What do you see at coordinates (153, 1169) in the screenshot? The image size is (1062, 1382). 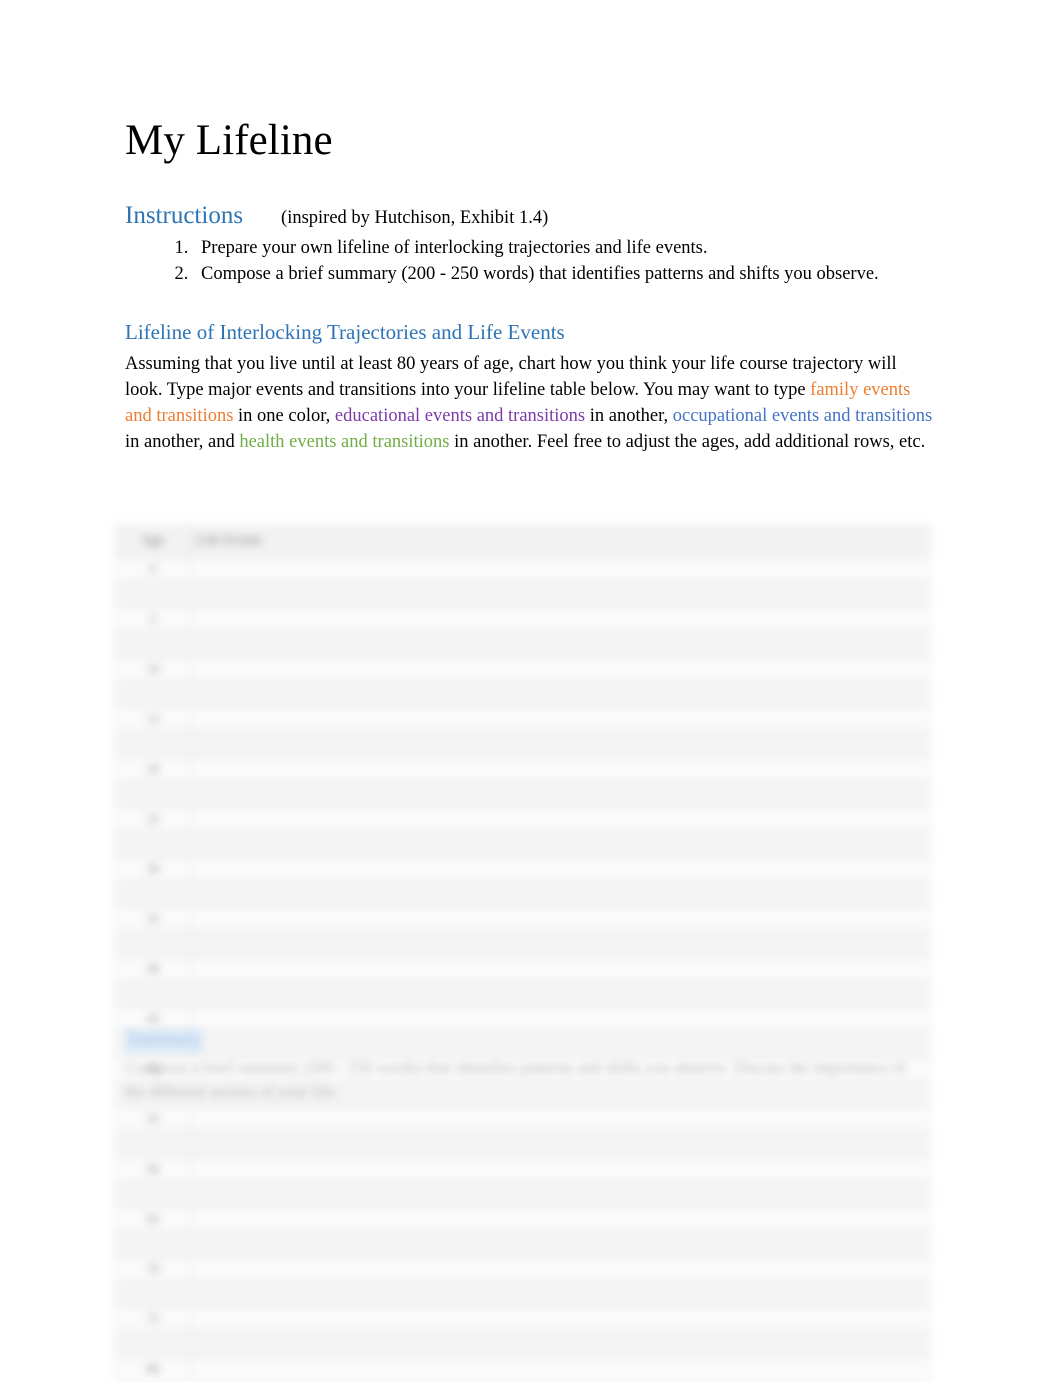 I see `cell-age: 60` at bounding box center [153, 1169].